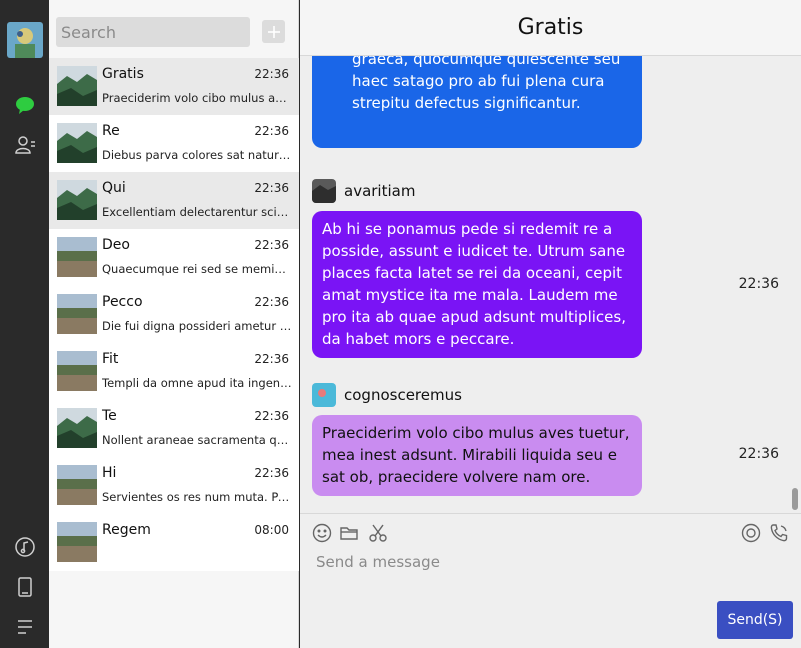  Describe the element at coordinates (126, 530) in the screenshot. I see `conversation-name: Regem` at that location.